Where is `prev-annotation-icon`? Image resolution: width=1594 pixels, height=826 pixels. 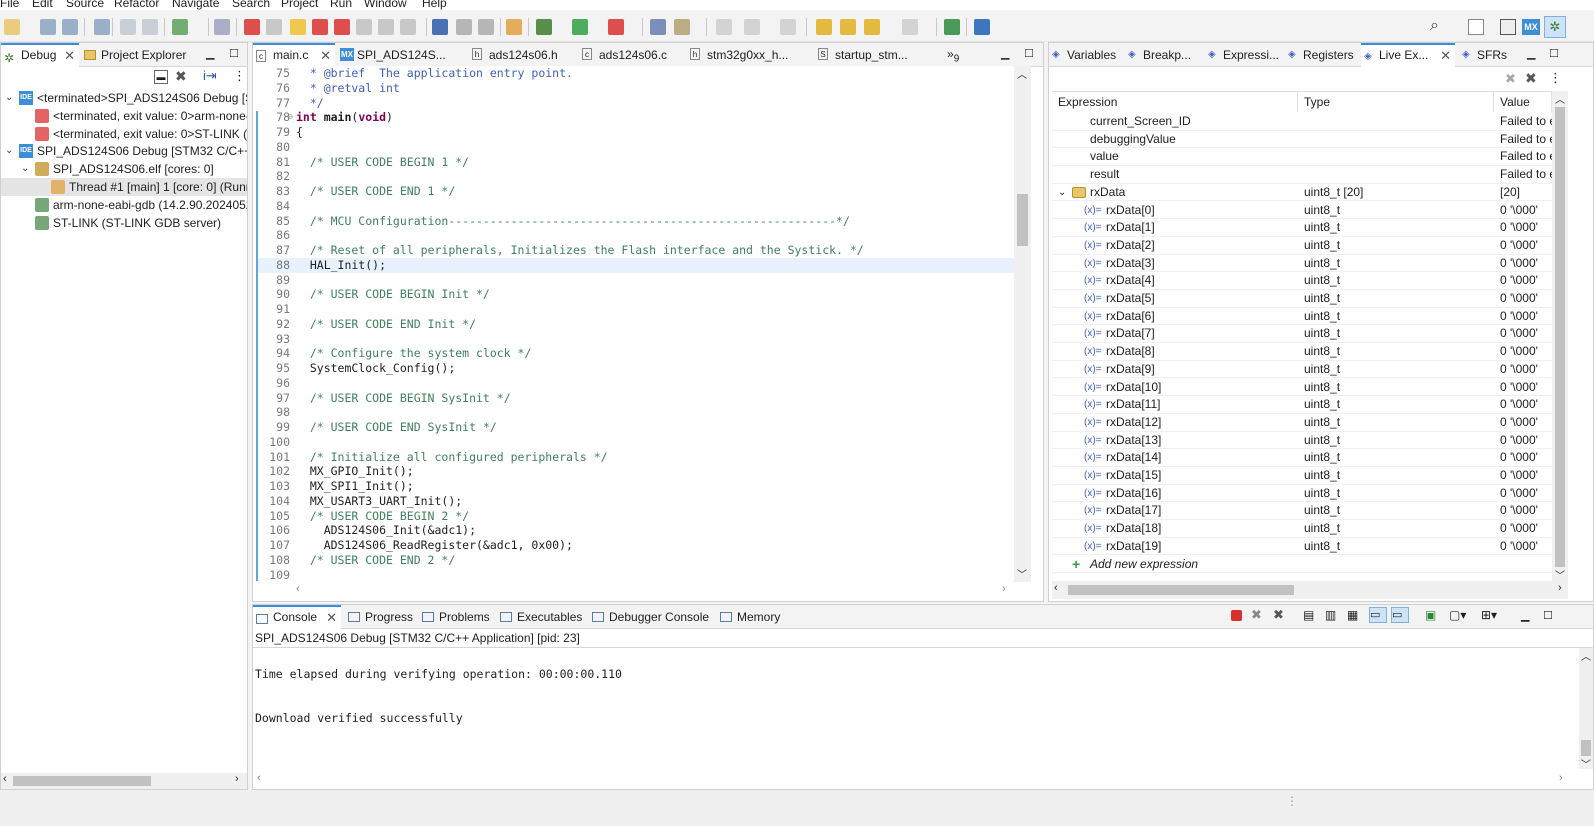
prev-annotation-icon is located at coordinates (788, 27).